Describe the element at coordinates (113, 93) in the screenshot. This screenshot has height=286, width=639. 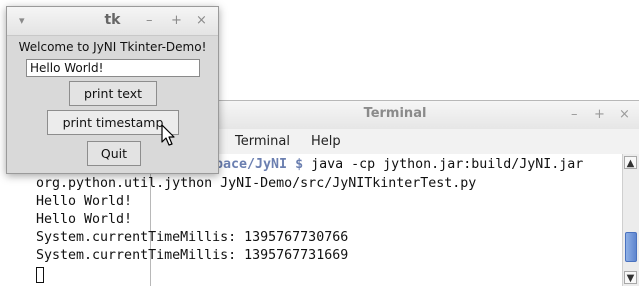
I see `print-text-button: print text` at that location.